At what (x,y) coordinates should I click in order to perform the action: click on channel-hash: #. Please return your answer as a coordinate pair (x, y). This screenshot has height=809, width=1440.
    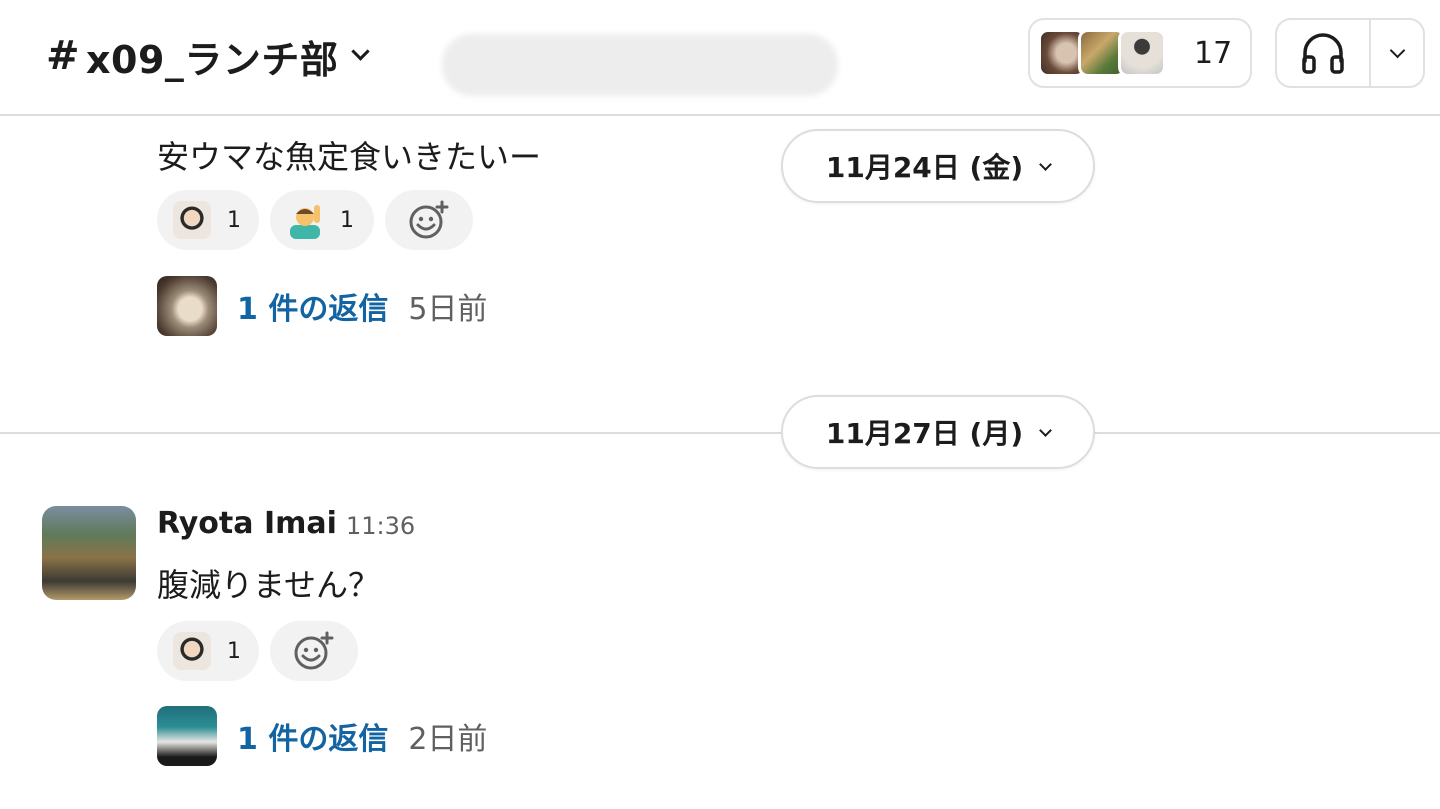
    Looking at the image, I should click on (63, 56).